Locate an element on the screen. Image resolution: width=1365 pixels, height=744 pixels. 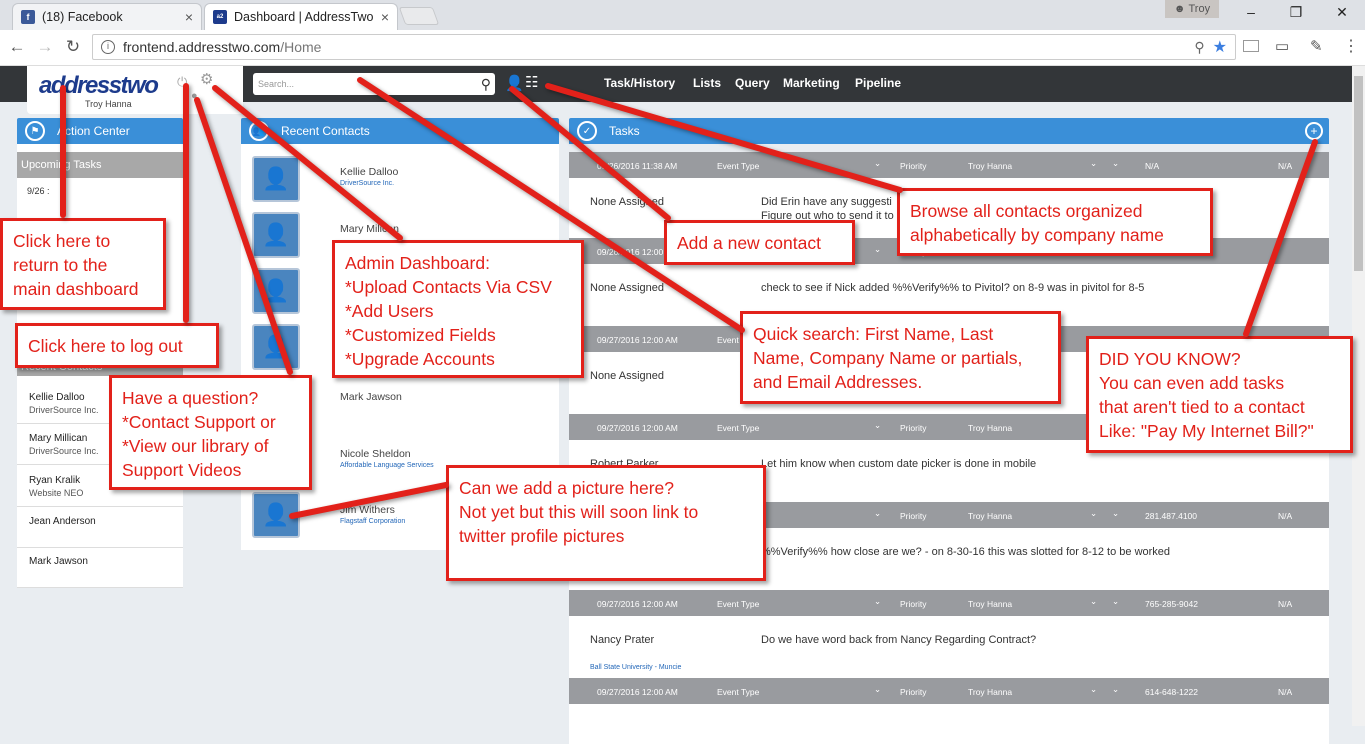
arrow-browse is located at coordinates (724, 138).